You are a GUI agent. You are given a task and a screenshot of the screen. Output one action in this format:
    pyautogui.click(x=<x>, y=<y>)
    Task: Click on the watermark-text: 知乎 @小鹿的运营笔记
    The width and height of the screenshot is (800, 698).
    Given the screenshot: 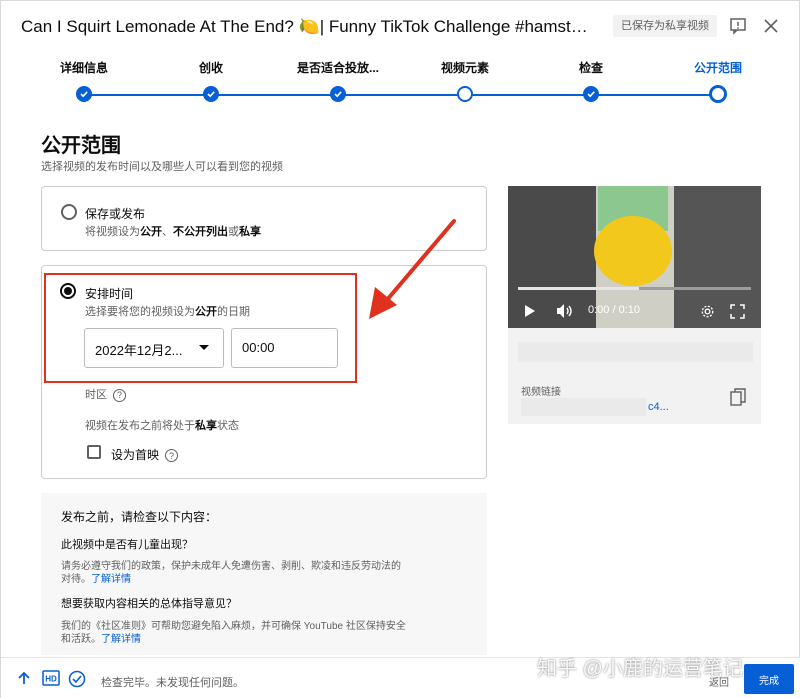 What is the action you would take?
    pyautogui.click(x=640, y=669)
    